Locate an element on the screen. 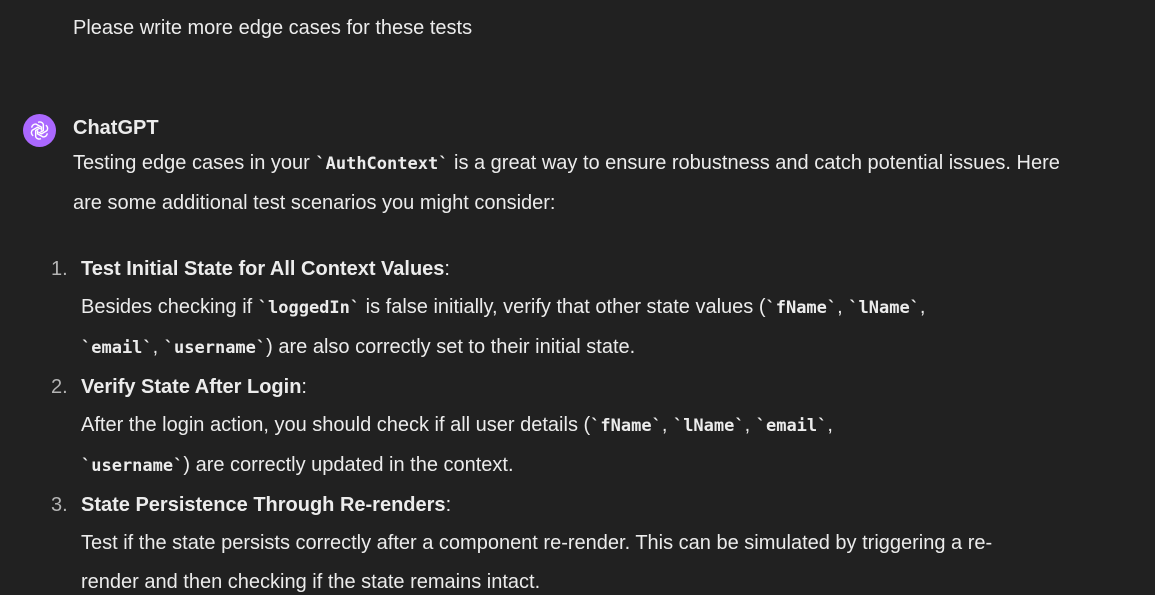 The height and width of the screenshot is (595, 1155). list-item-title: Verify State After Login: is located at coordinates (618, 387).